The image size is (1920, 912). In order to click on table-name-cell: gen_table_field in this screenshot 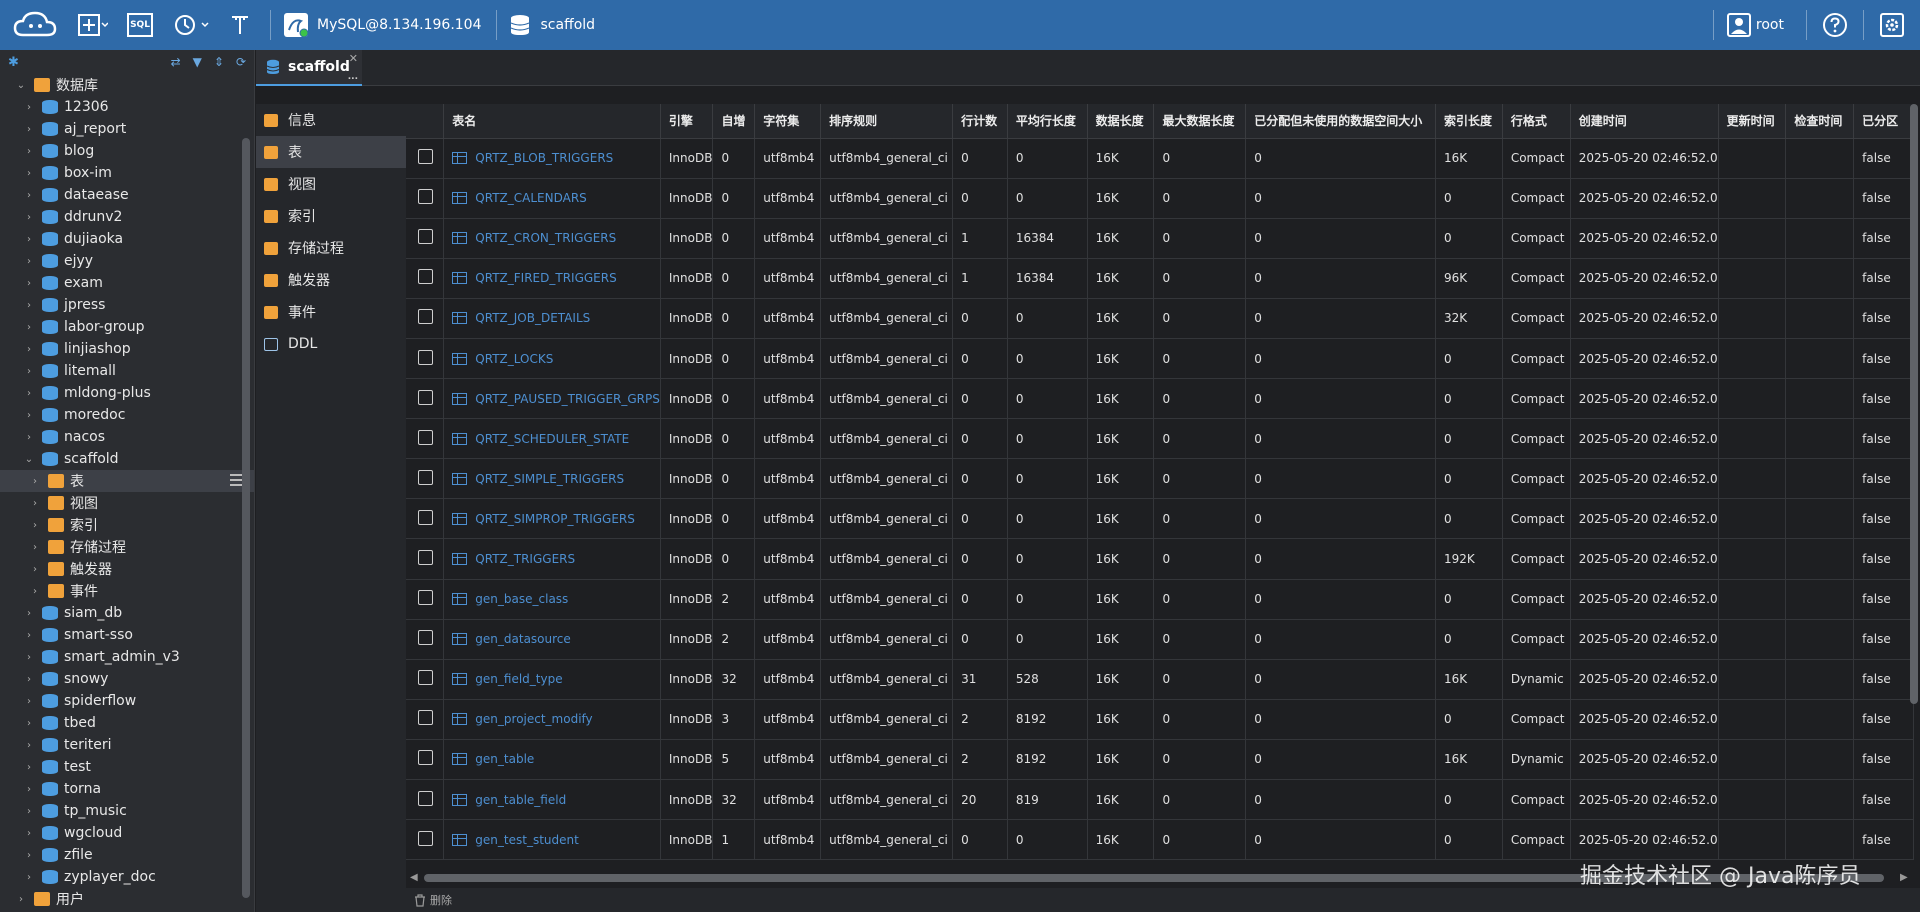, I will do `click(552, 800)`.